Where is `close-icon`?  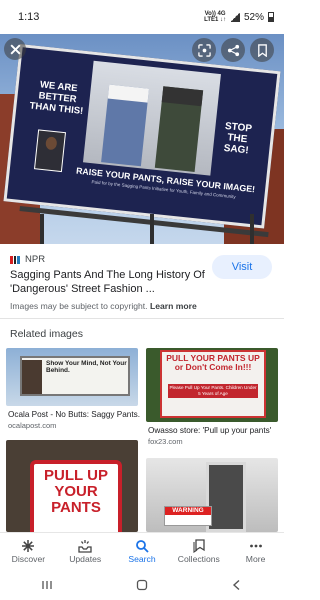 close-icon is located at coordinates (15, 49).